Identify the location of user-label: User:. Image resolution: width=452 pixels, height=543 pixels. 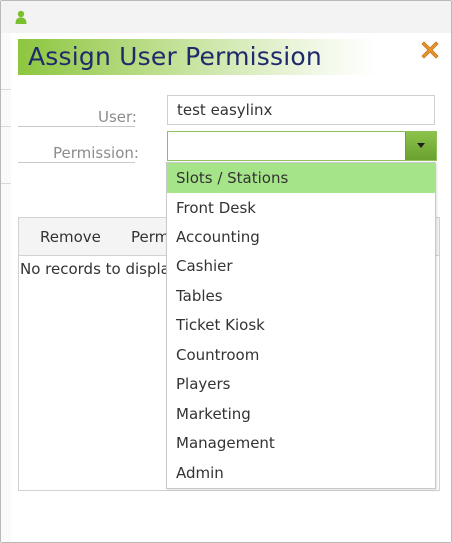
(117, 117).